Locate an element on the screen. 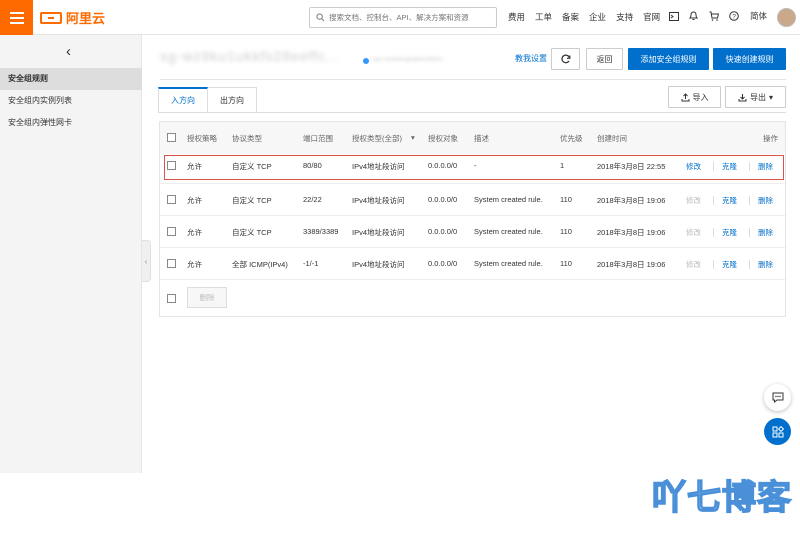 This screenshot has height=533, width=800. teach-me-link: 教我设置 is located at coordinates (531, 58).